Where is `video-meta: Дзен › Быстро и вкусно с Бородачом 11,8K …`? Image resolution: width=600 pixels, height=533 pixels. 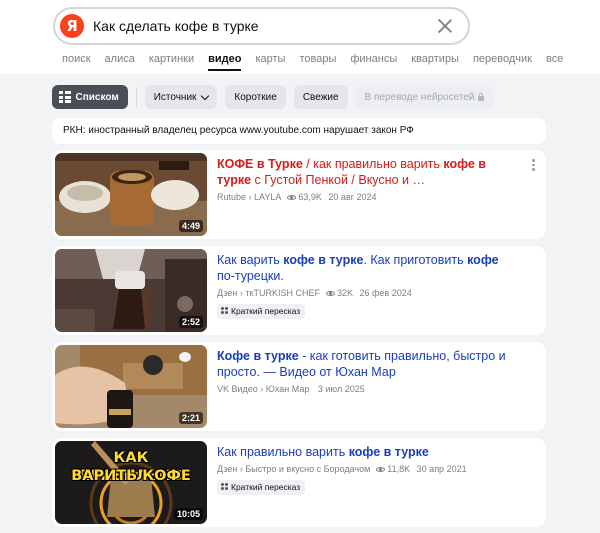
video-meta: Дзен › Быстро и вкусно с Бородачом 11,8K … is located at coordinates (342, 469).